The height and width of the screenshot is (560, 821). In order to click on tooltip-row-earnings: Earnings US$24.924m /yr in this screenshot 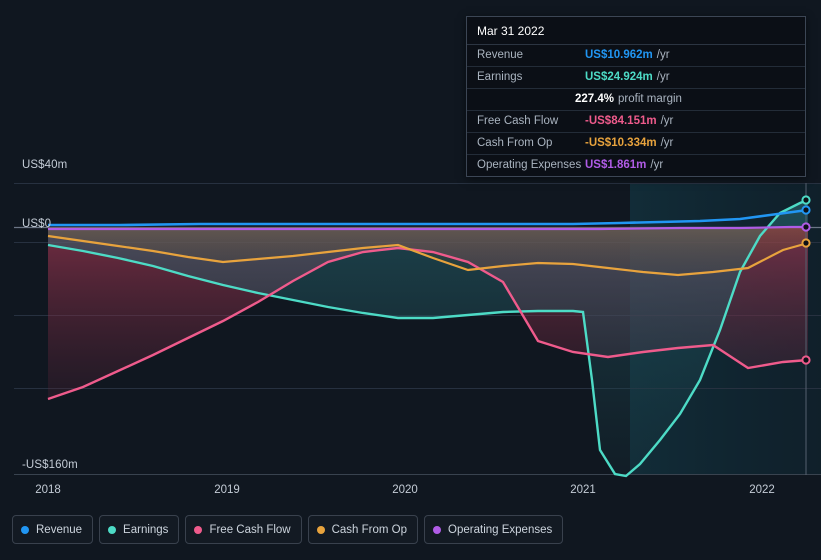, I will do `click(636, 78)`.